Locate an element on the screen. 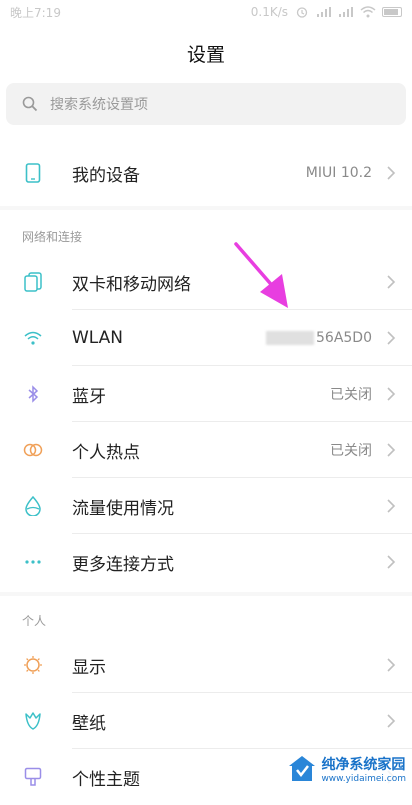 The image size is (412, 805). data-usage-icon is located at coordinates (33, 506).